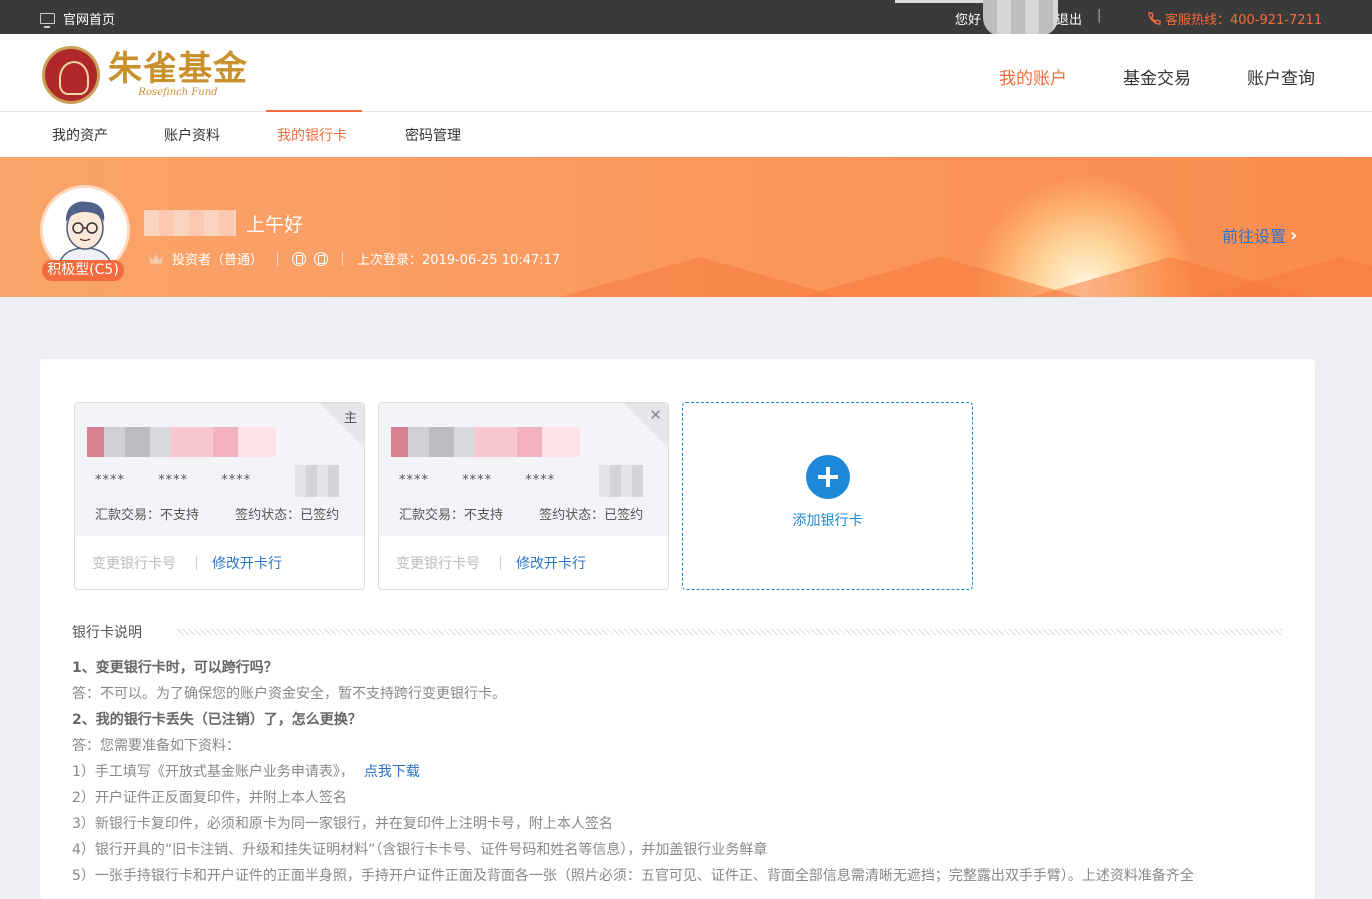  I want to click on logo-english: Rosefinch Fund, so click(178, 92).